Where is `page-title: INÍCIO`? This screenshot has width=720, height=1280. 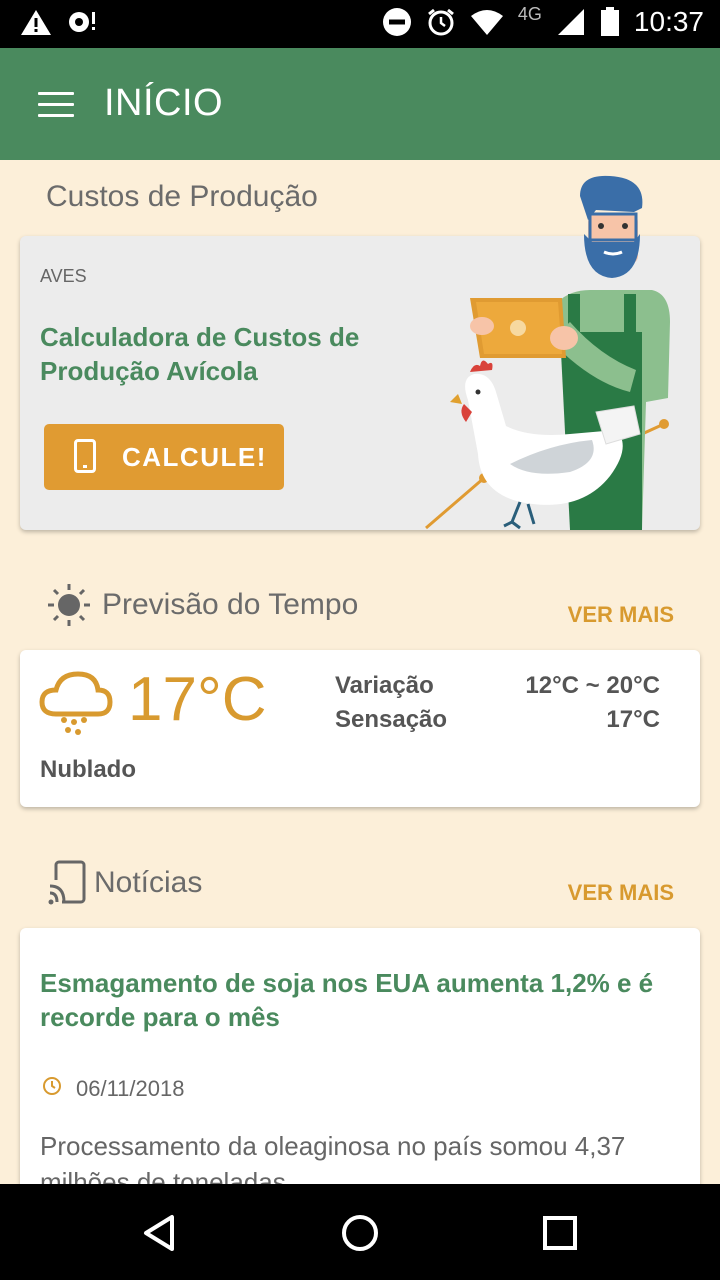 page-title: INÍCIO is located at coordinates (164, 103).